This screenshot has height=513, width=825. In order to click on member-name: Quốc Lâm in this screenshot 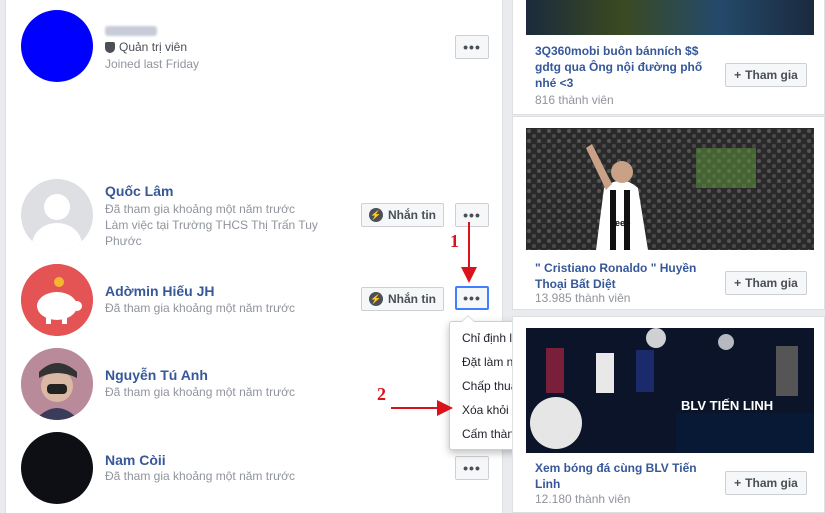, I will do `click(139, 191)`.